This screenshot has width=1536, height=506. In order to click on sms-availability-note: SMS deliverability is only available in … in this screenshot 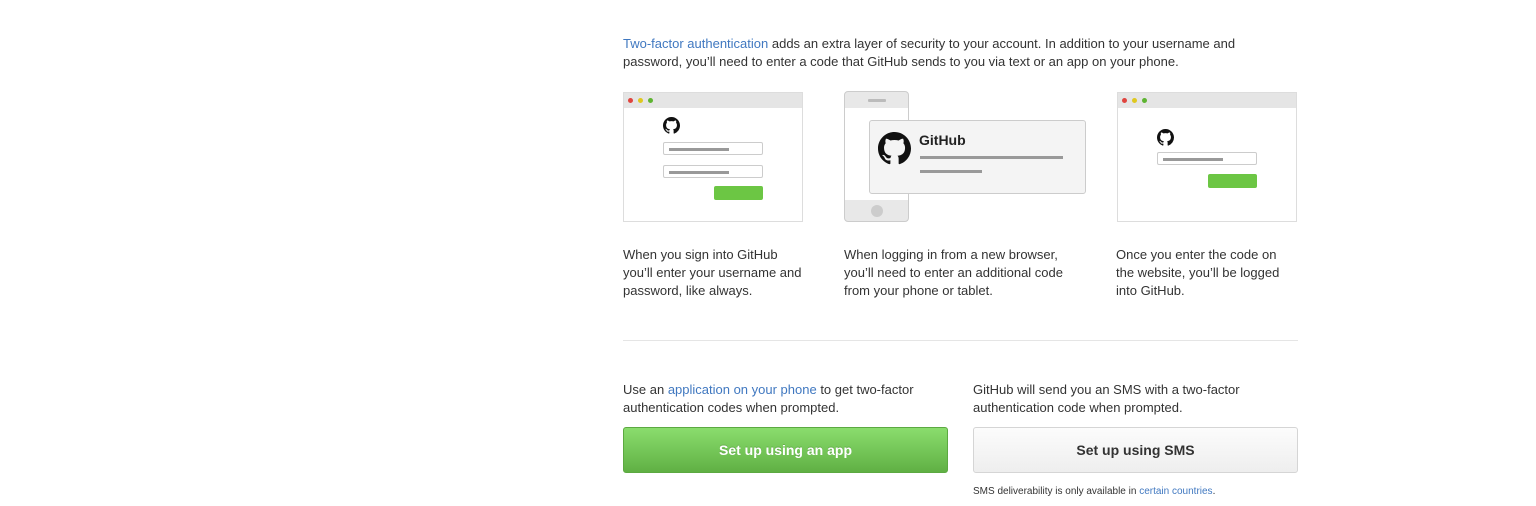, I will do `click(1094, 491)`.